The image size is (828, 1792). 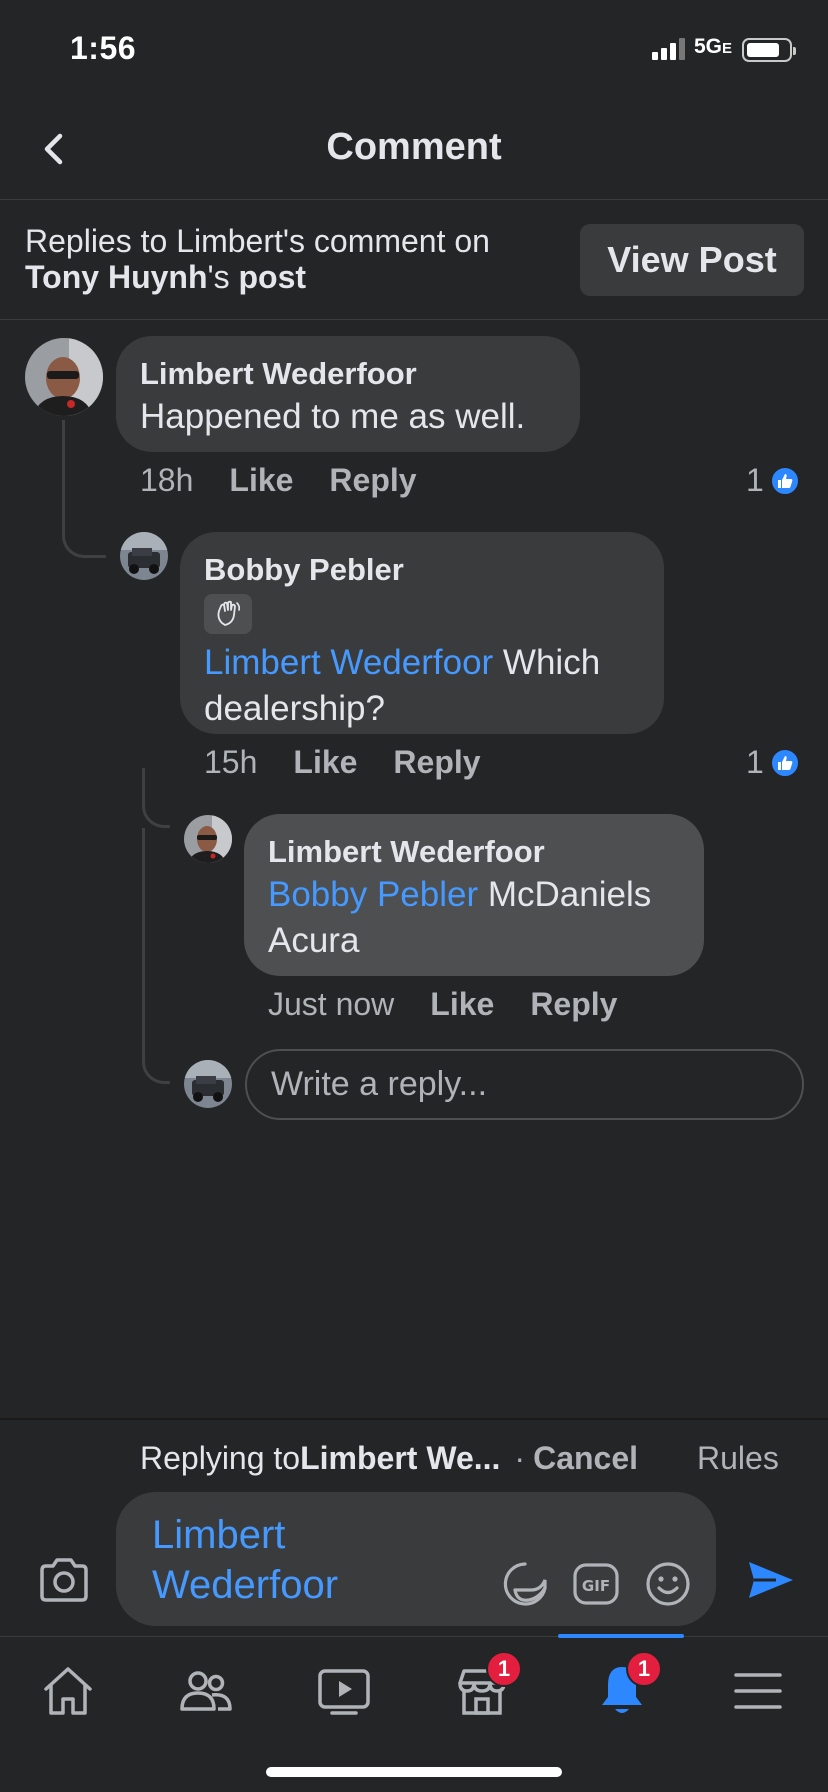 What do you see at coordinates (585, 1458) in the screenshot?
I see `cancel-reply-button: Cancel` at bounding box center [585, 1458].